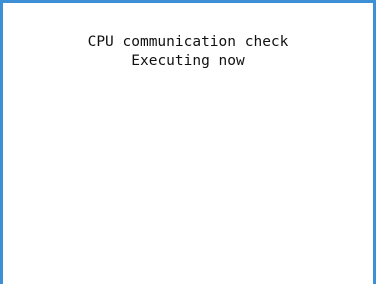 This screenshot has height=284, width=376. What do you see at coordinates (188, 52) in the screenshot?
I see `status-message: CPU communication check Executing now` at bounding box center [188, 52].